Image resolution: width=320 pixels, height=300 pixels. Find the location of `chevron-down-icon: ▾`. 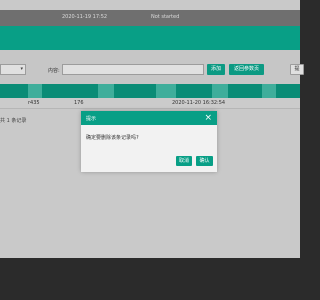

chevron-down-icon: ▾ is located at coordinates (21, 69).